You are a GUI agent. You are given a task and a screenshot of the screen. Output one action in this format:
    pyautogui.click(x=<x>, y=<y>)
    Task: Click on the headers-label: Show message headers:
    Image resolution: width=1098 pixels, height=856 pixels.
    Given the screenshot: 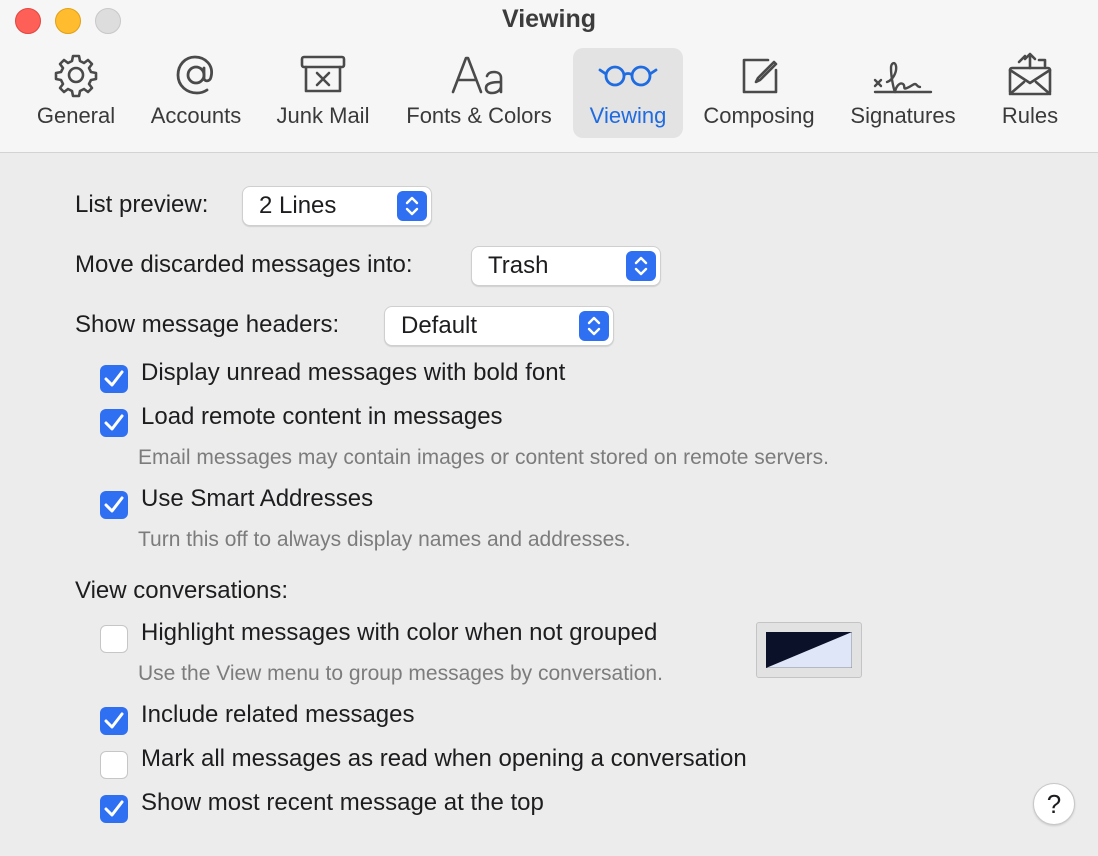 What is the action you would take?
    pyautogui.click(x=207, y=324)
    